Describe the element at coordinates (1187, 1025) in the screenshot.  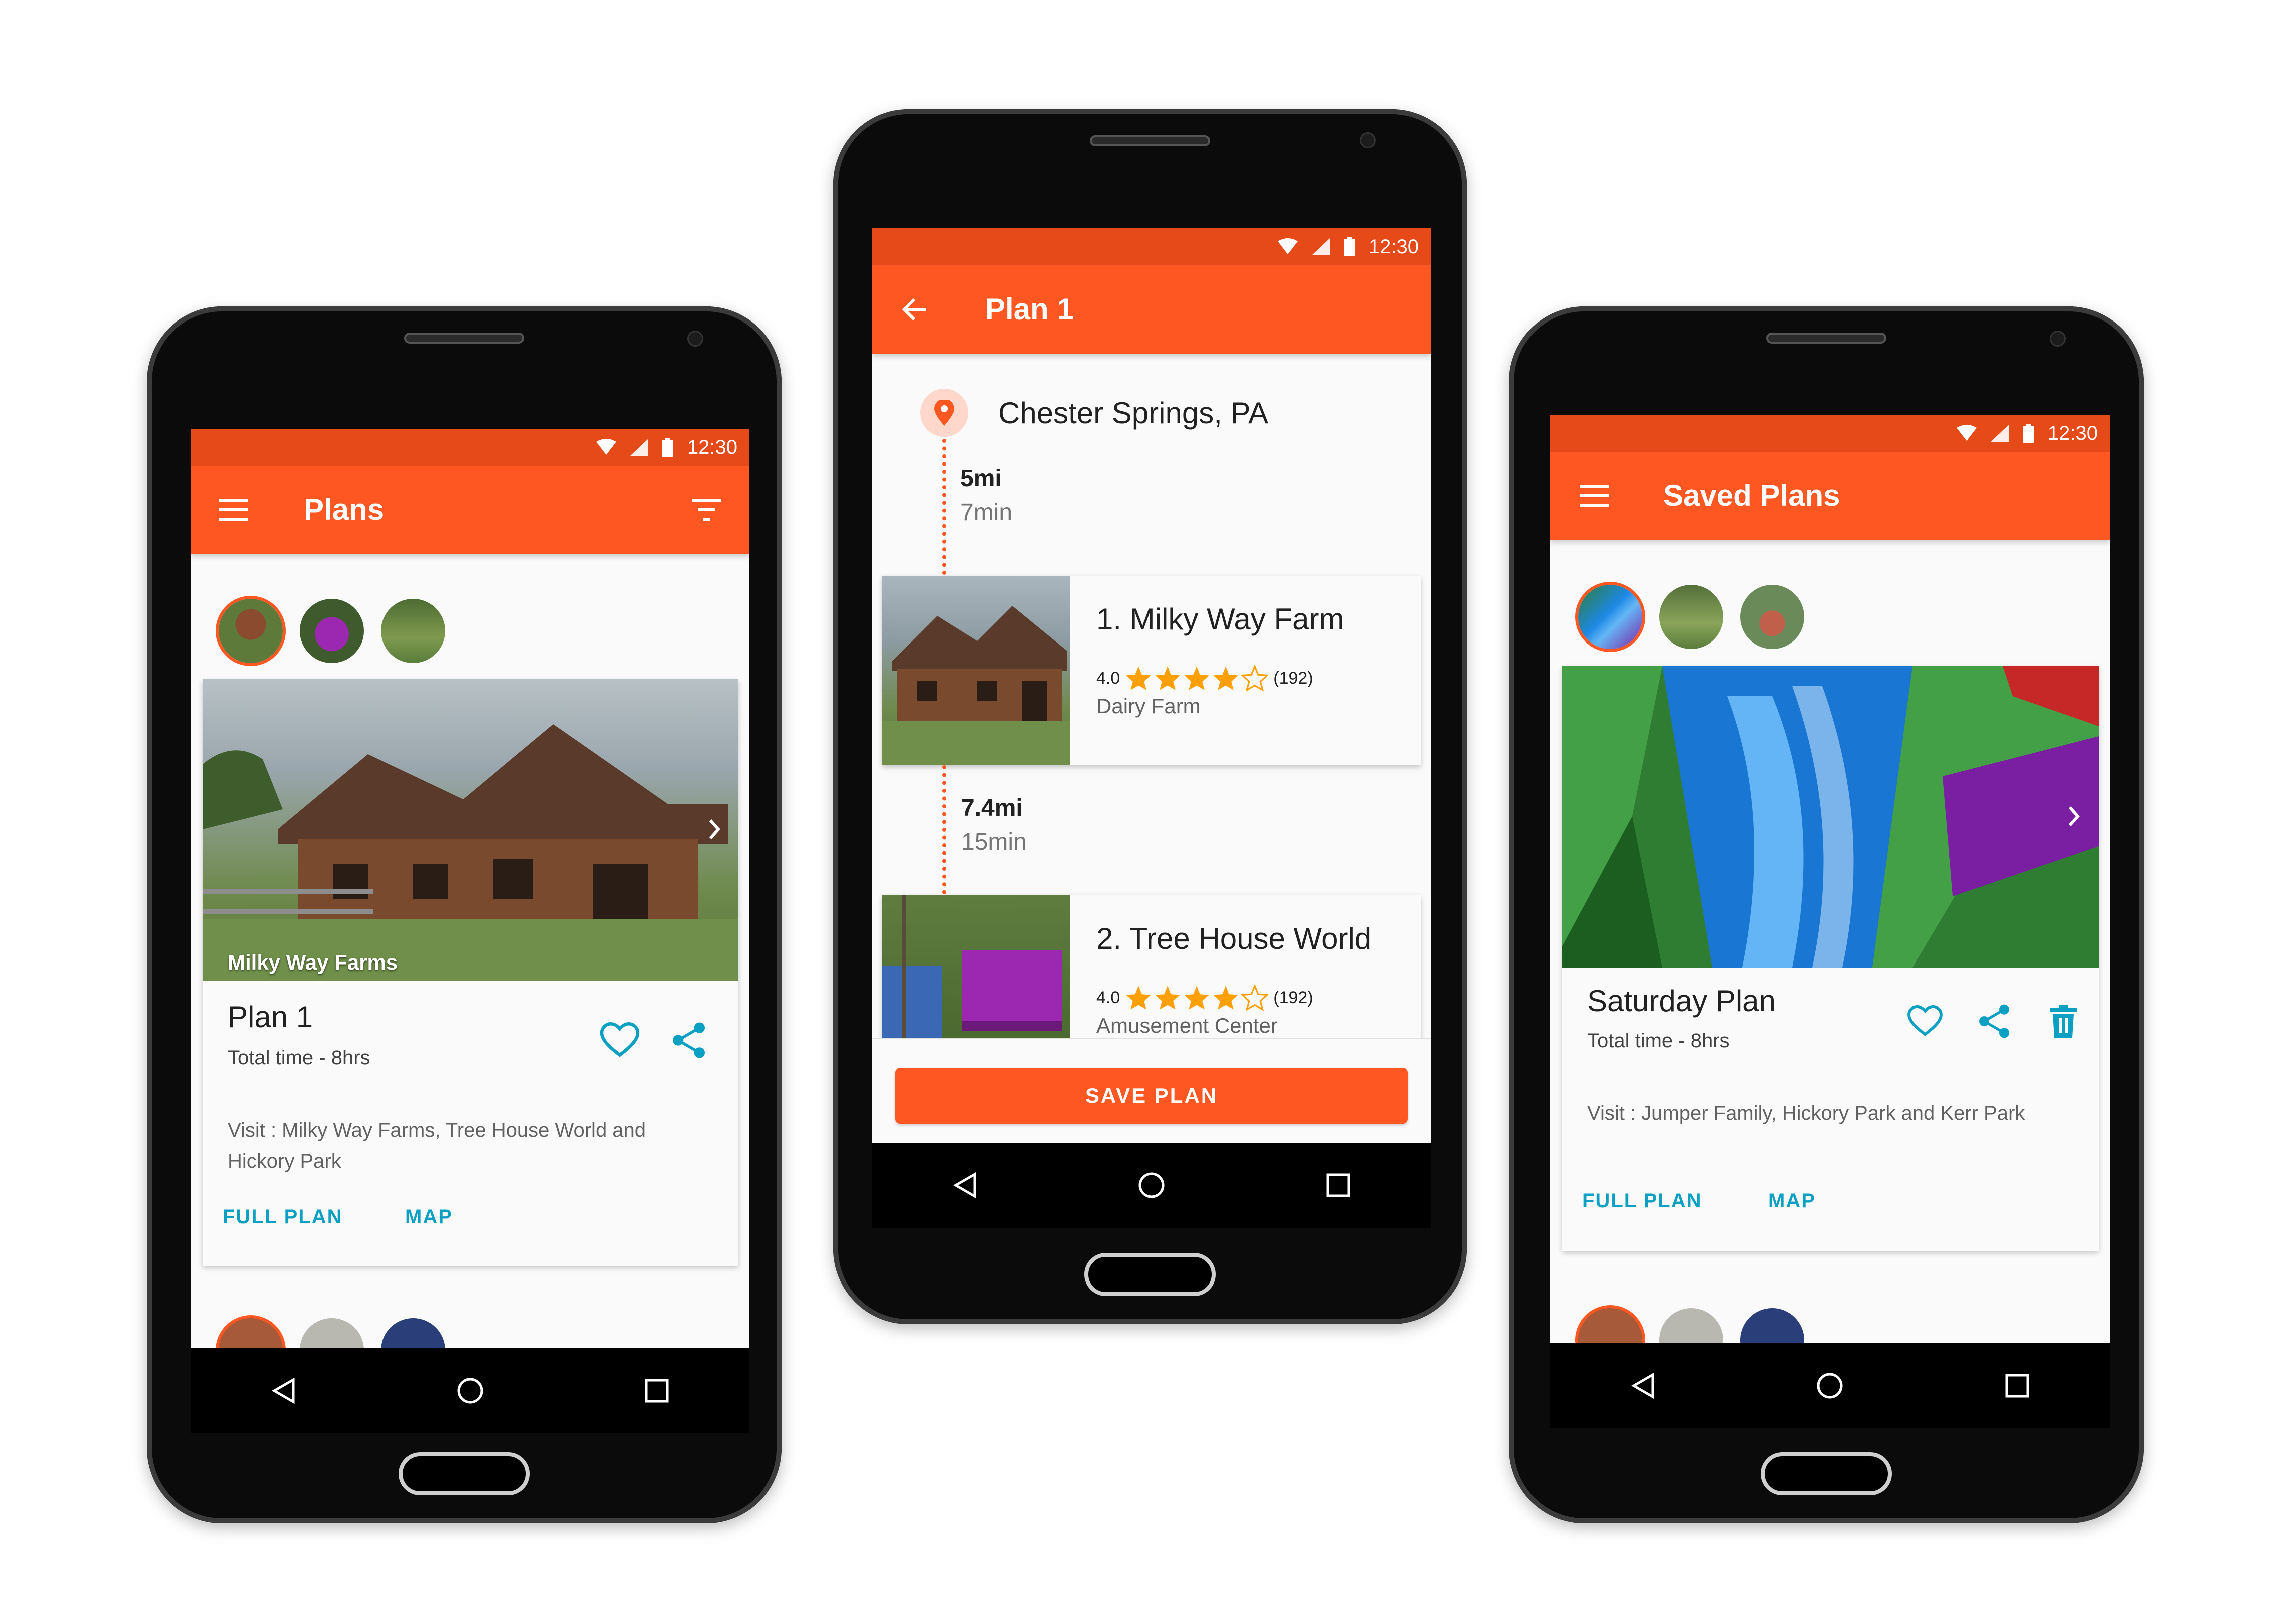
I see `place-category: Amusement Center` at that location.